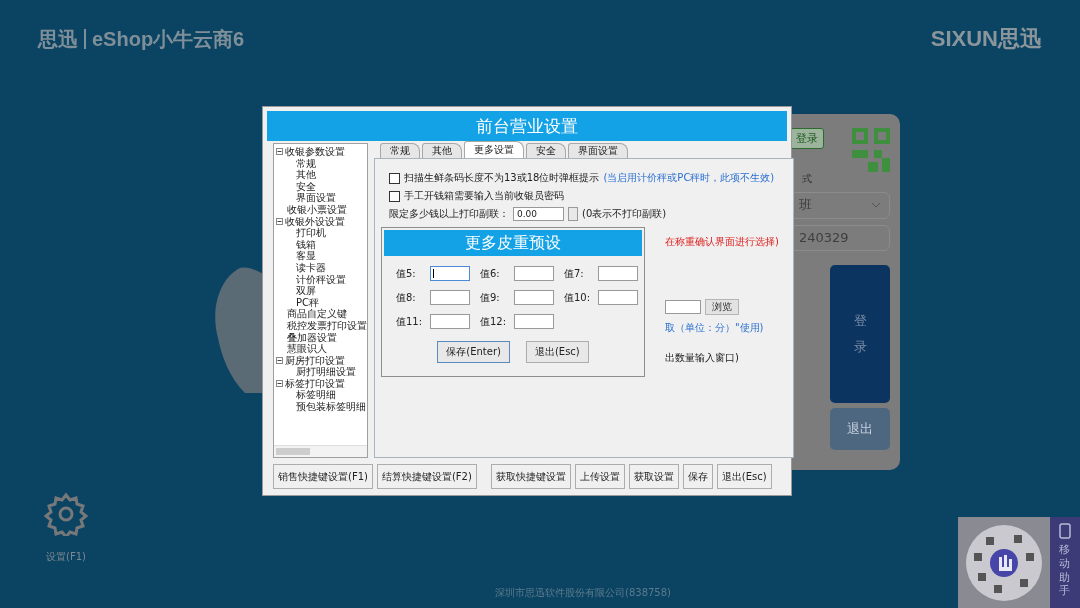 Image resolution: width=1080 pixels, height=608 pixels. What do you see at coordinates (860, 334) in the screenshot?
I see `login-button: 登录` at bounding box center [860, 334].